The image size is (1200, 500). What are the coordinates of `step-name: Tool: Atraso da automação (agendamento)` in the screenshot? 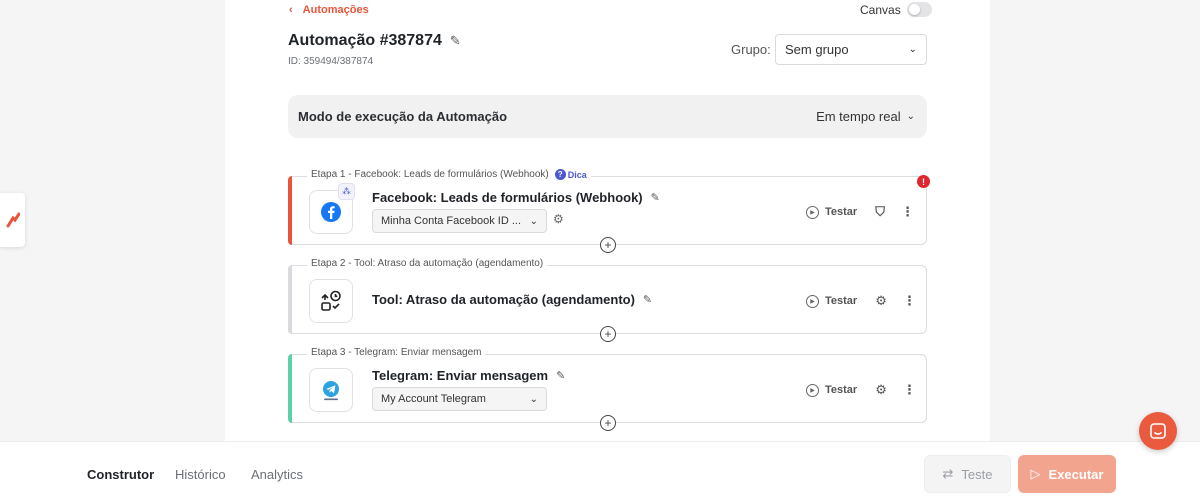 It's located at (503, 299).